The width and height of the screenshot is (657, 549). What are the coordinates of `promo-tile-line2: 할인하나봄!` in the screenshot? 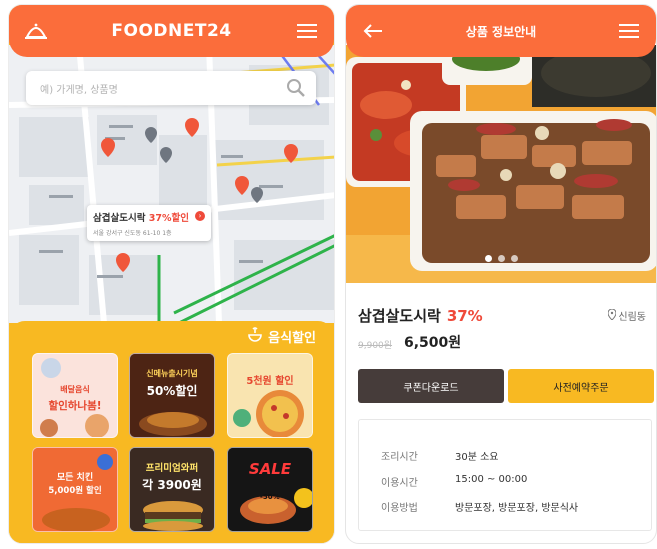 It's located at (75, 406).